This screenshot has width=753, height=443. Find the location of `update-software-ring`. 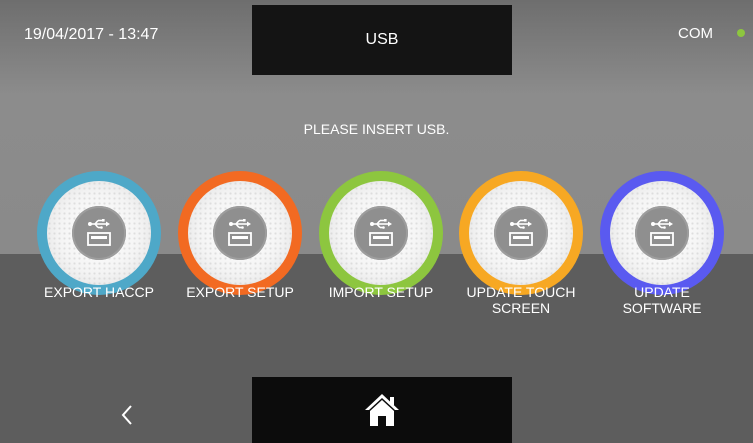

update-software-ring is located at coordinates (662, 233).